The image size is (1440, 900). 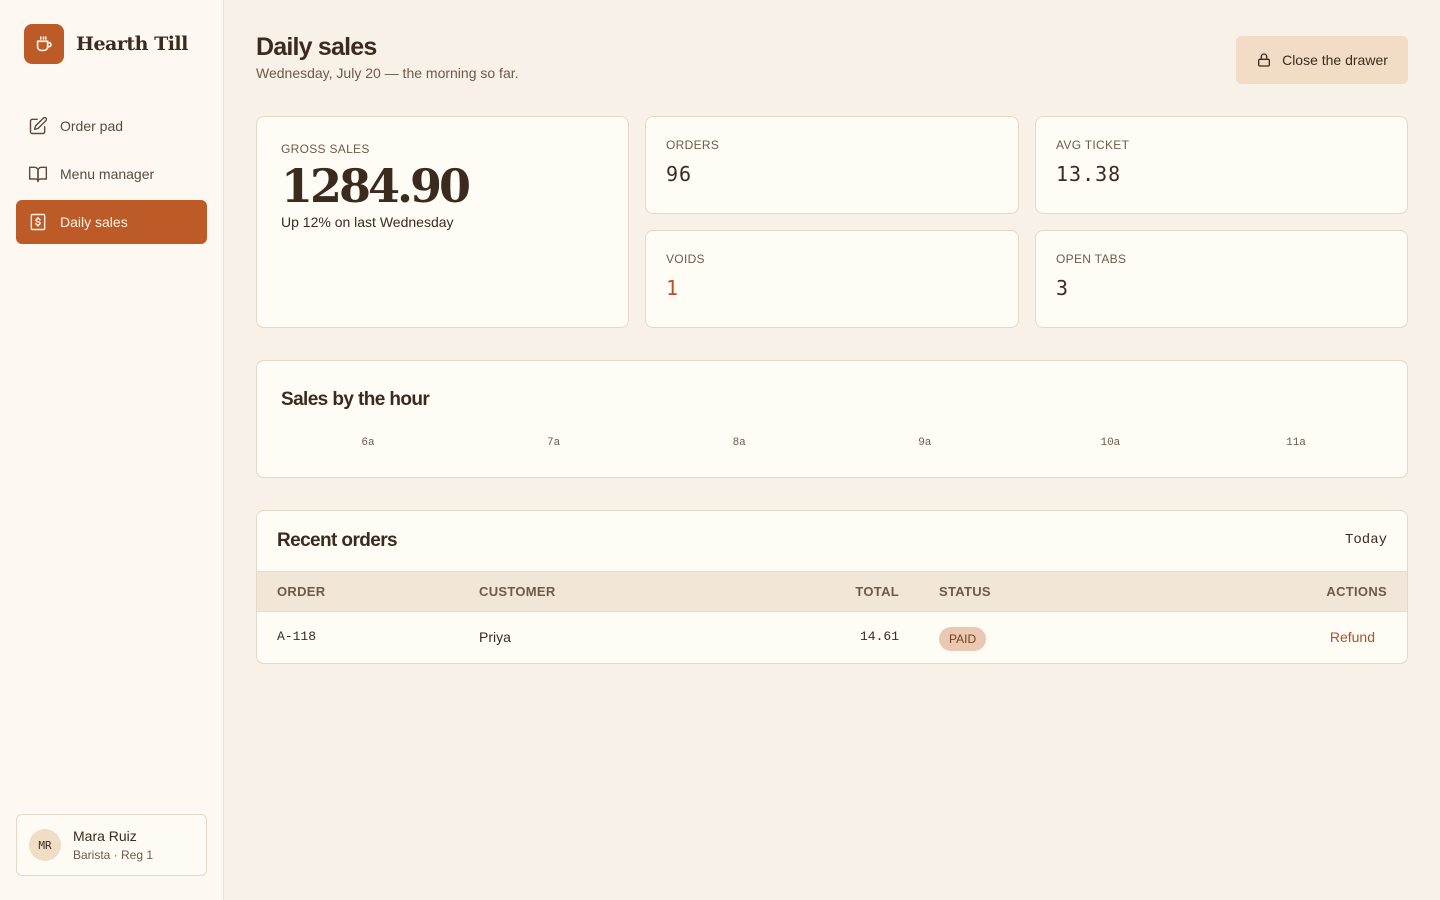 I want to click on nav-label-order-pad: Order pad, so click(x=92, y=126).